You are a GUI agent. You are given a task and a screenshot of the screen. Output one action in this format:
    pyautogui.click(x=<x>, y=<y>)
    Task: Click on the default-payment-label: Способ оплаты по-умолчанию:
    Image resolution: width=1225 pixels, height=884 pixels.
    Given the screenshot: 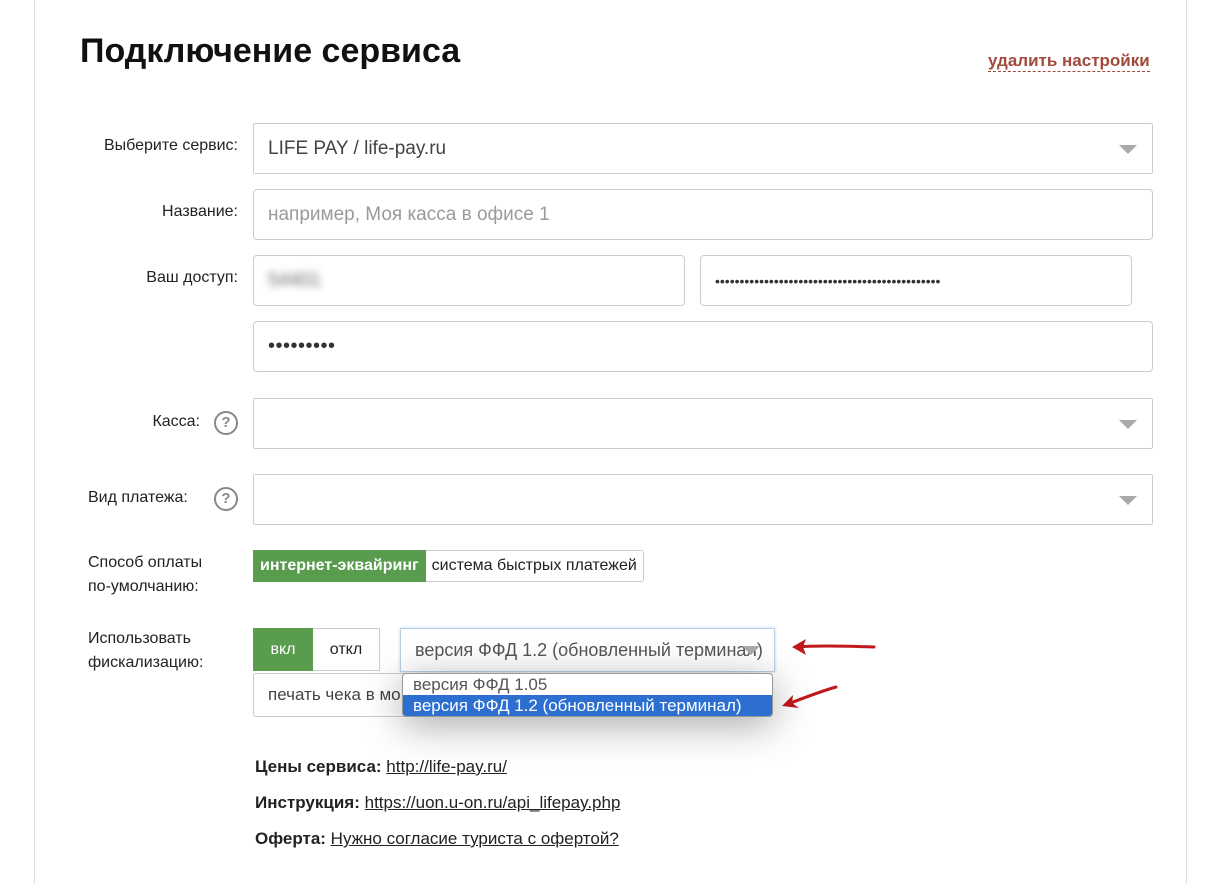 What is the action you would take?
    pyautogui.click(x=145, y=575)
    